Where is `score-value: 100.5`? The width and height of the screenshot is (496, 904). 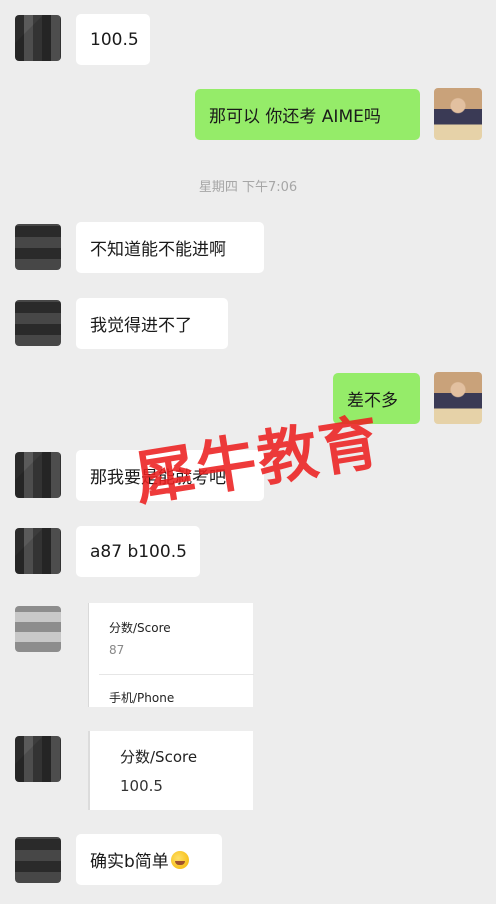
score-value: 100.5 is located at coordinates (141, 786).